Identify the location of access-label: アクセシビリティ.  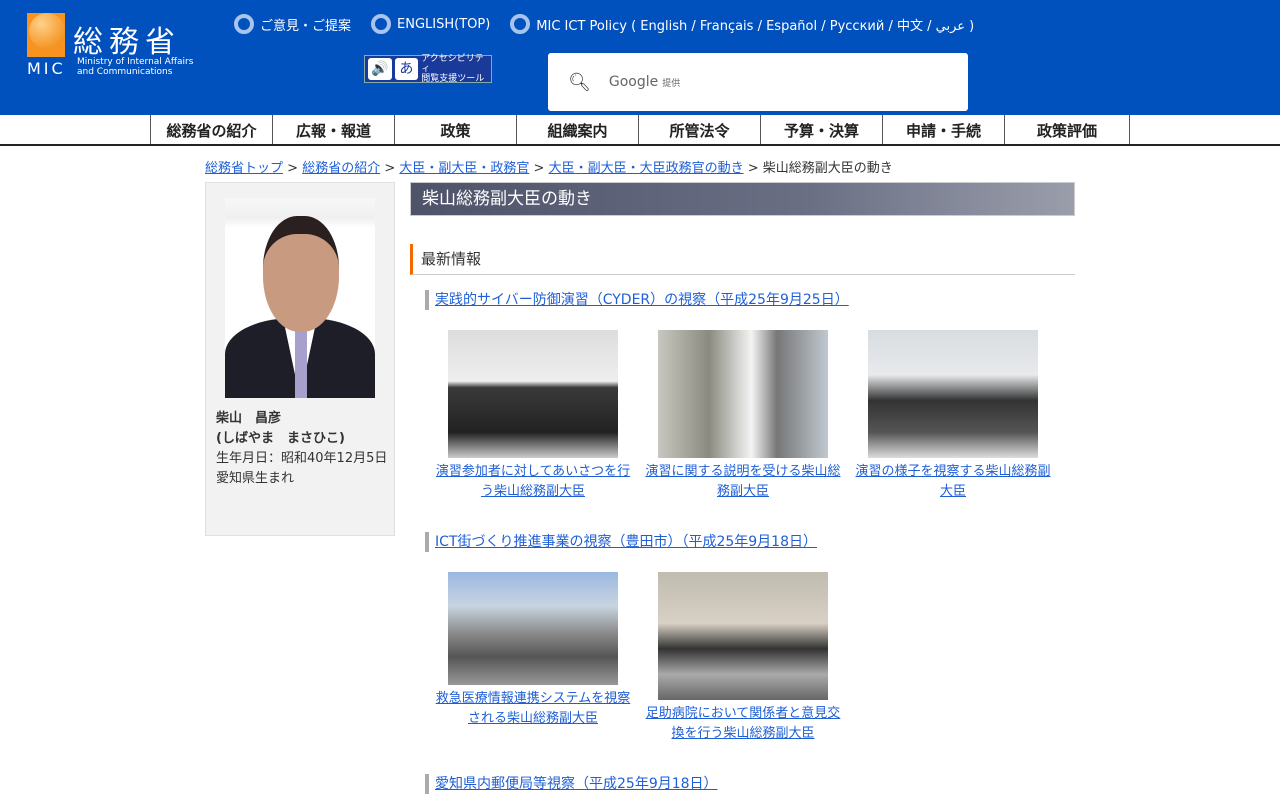
(452, 64).